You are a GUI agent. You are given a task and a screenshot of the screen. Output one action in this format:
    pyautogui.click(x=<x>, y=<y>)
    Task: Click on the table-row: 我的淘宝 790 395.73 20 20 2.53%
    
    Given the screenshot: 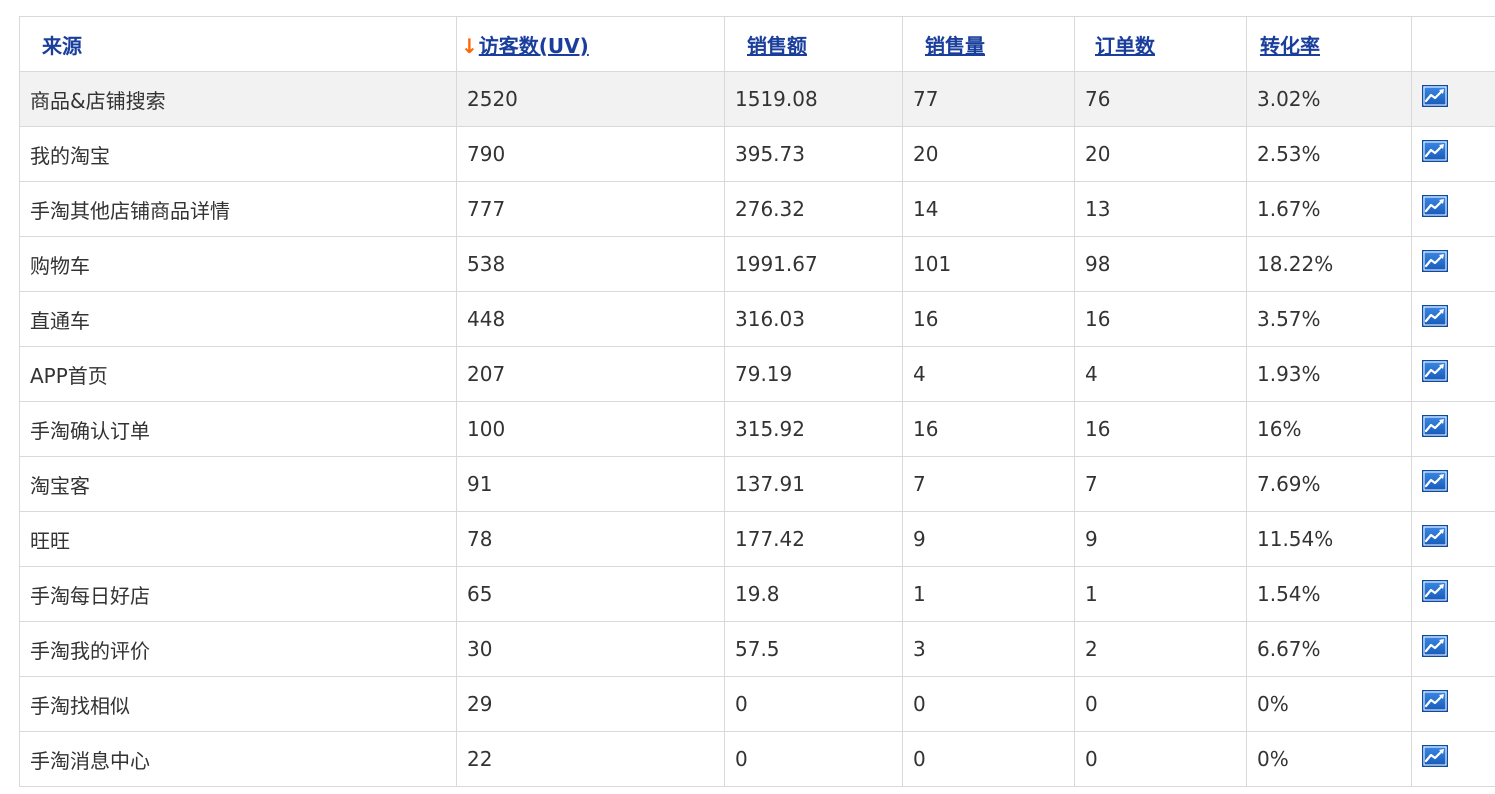 What is the action you would take?
    pyautogui.click(x=757, y=154)
    